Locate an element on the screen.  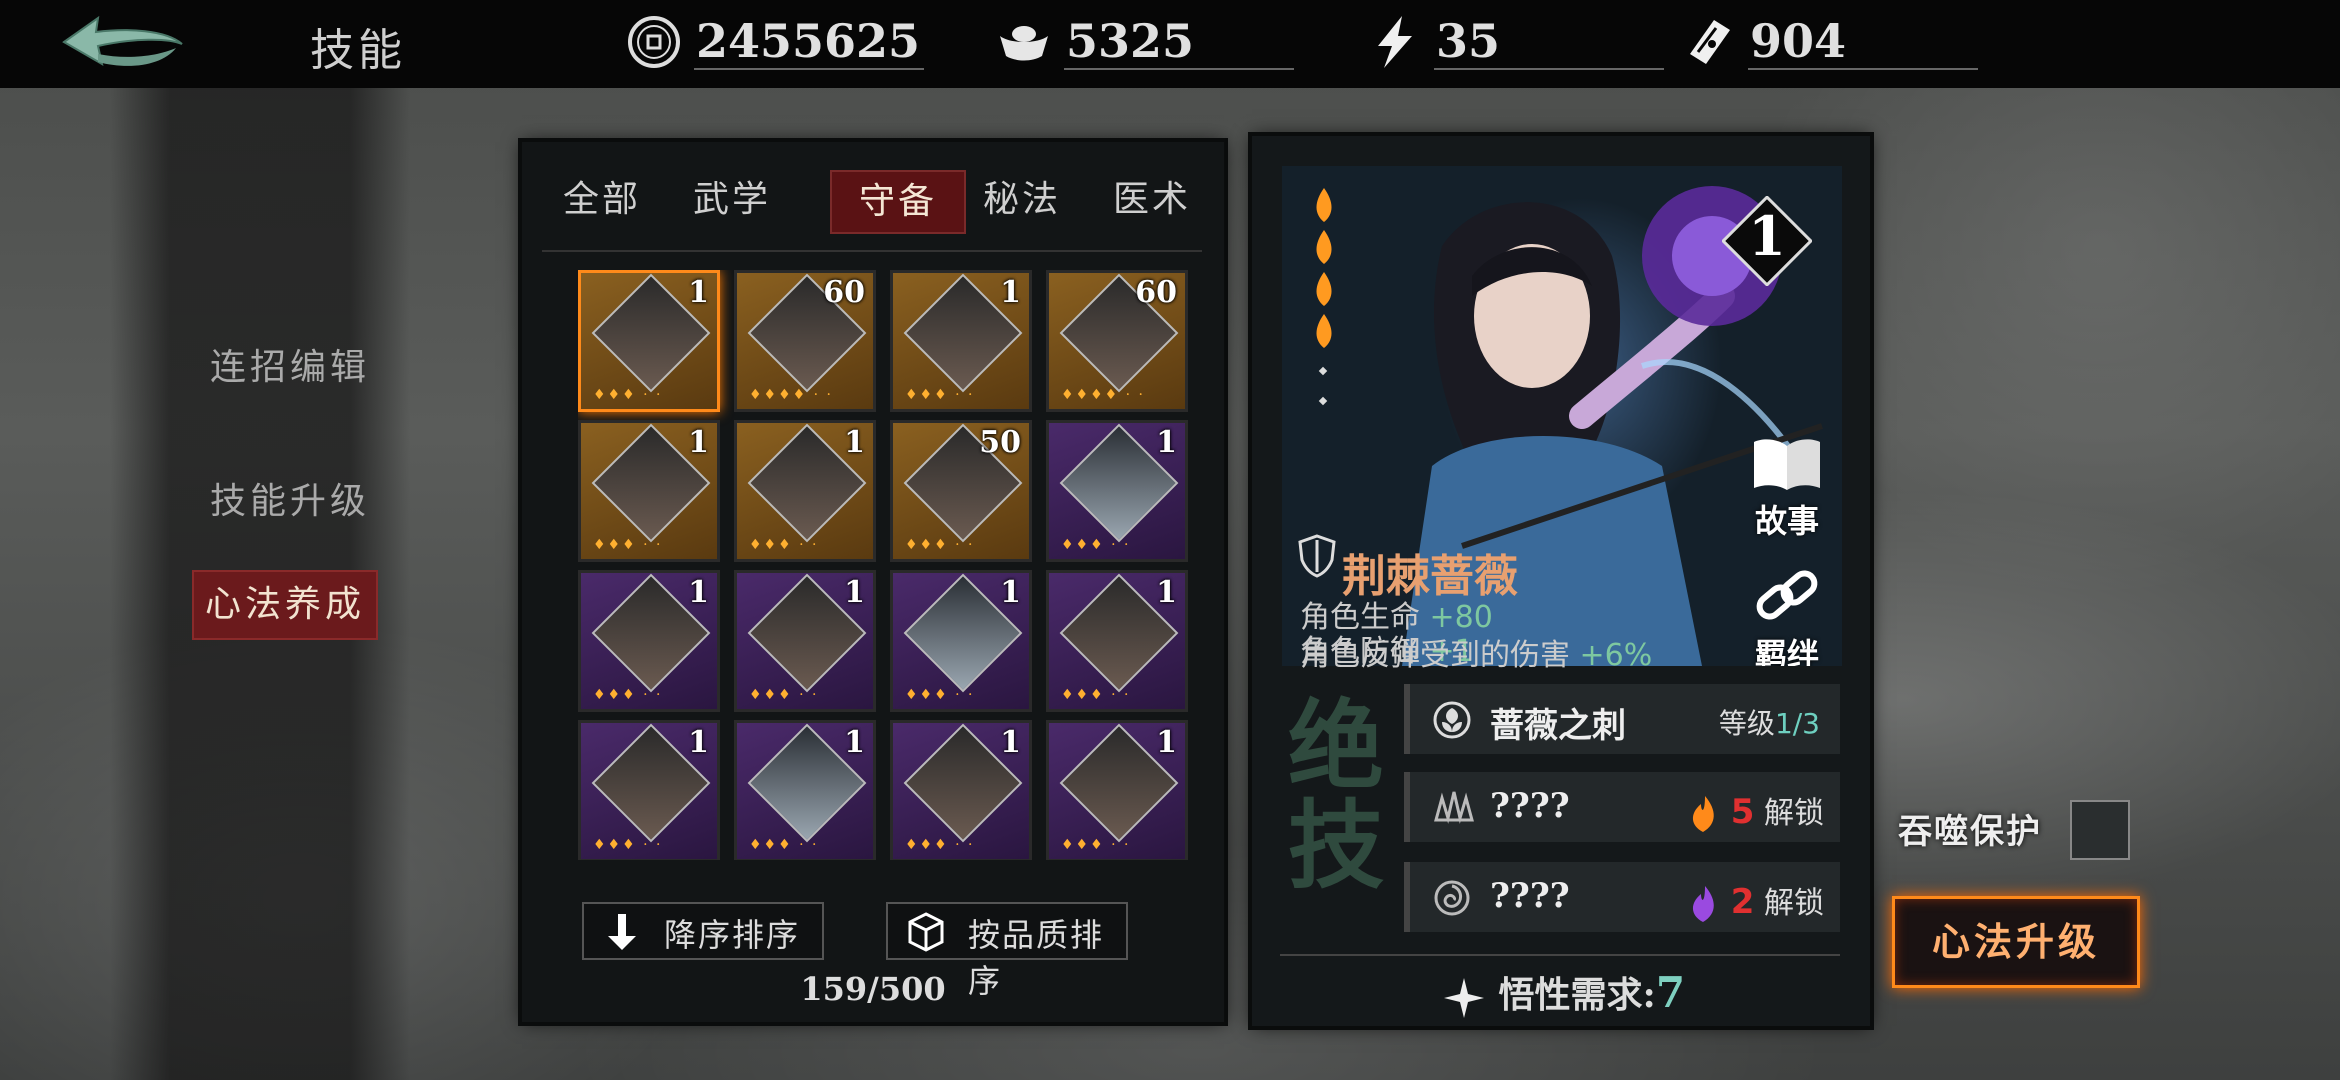
shield-icon is located at coordinates (1317, 556).